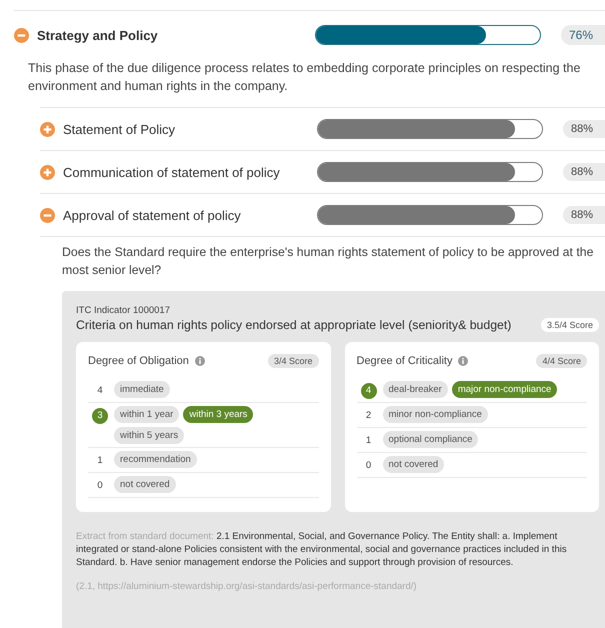 This screenshot has height=628, width=605. What do you see at coordinates (218, 414) in the screenshot?
I see `option-tag: within 3 years` at bounding box center [218, 414].